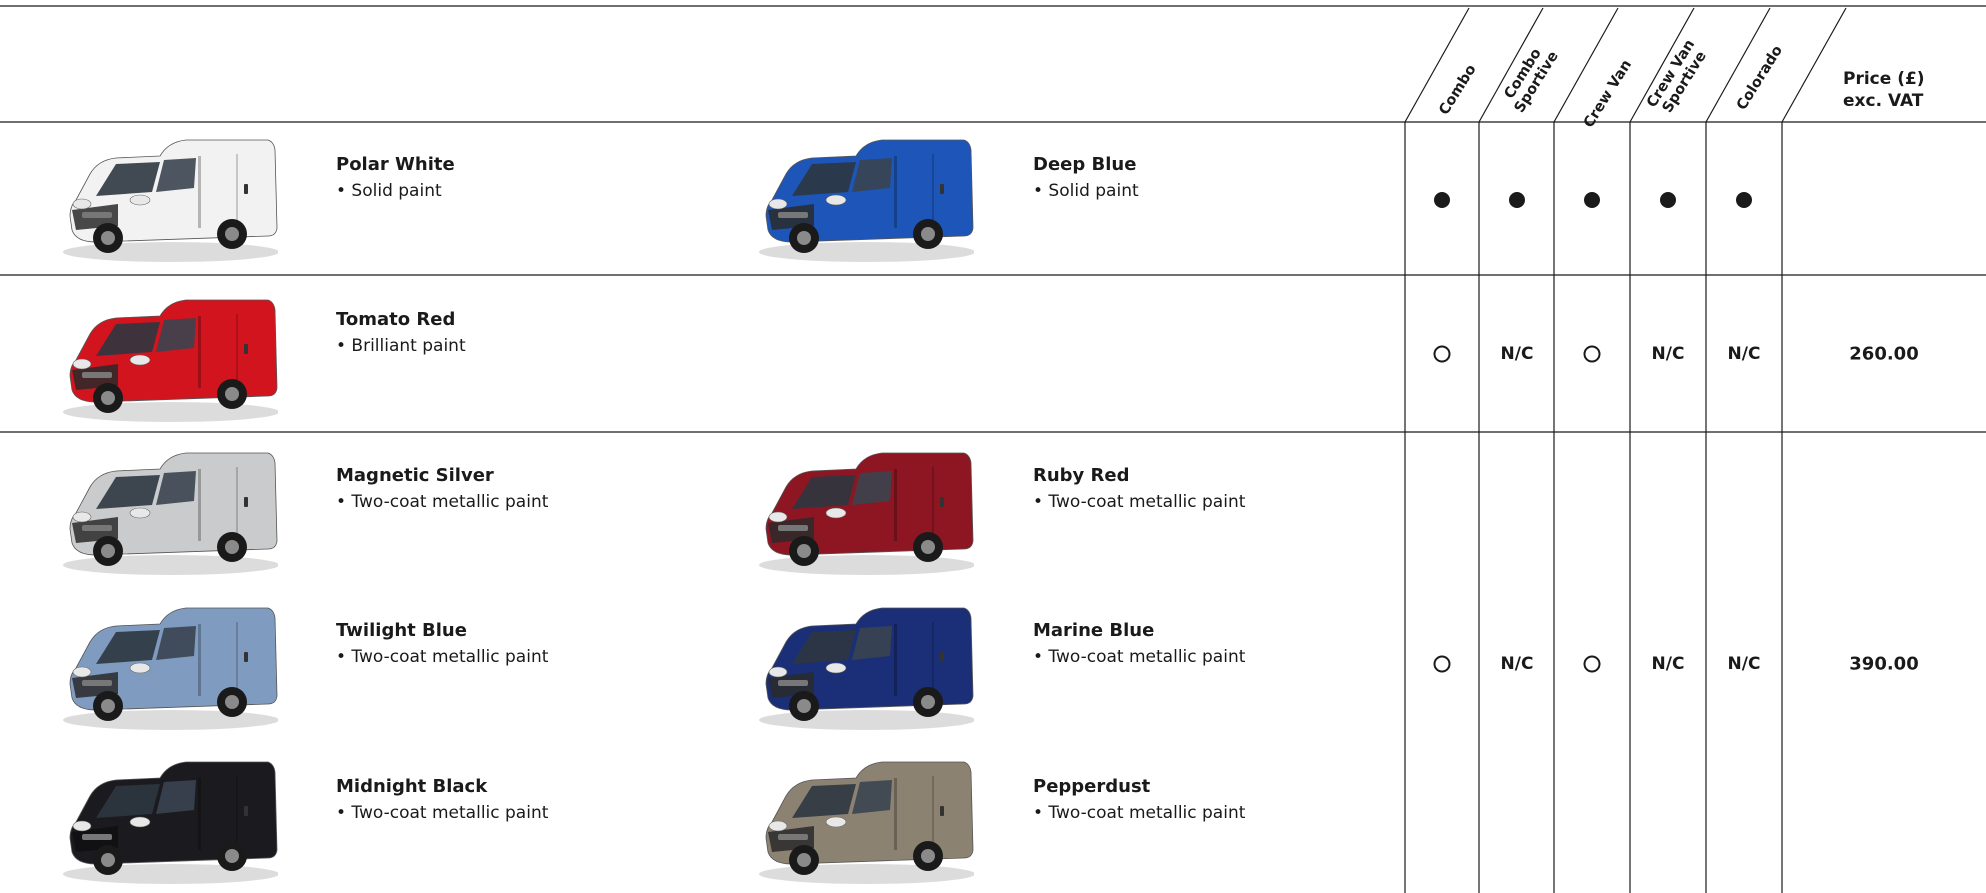  I want to click on van-image-marine-blue, so click(863, 665).